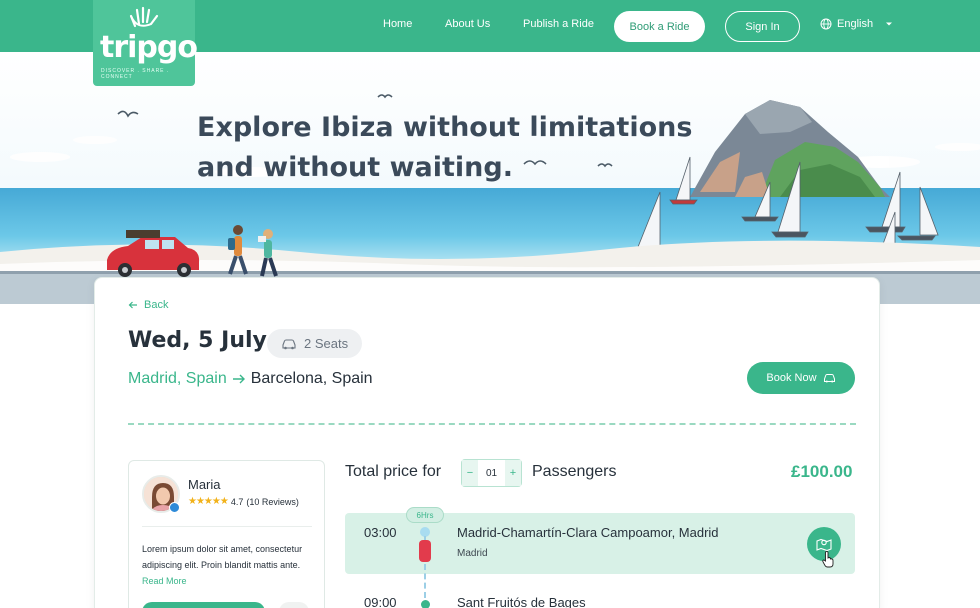 This screenshot has height=608, width=980. What do you see at coordinates (164, 581) in the screenshot?
I see `read-more-link: Read More` at bounding box center [164, 581].